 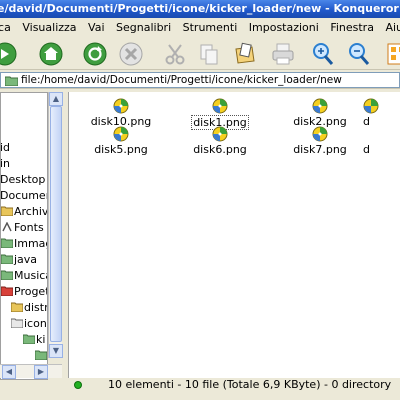 What do you see at coordinates (7, 28) in the screenshot?
I see `menu-edit: ica` at bounding box center [7, 28].